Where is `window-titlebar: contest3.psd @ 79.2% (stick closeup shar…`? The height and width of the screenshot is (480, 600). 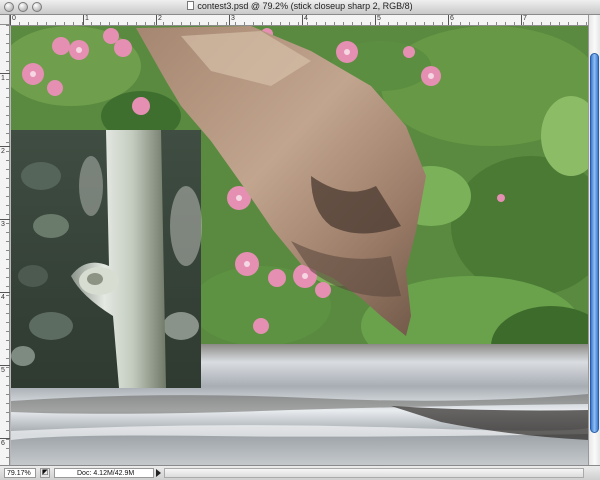 window-titlebar: contest3.psd @ 79.2% (stick closeup shar… is located at coordinates (300, 7).